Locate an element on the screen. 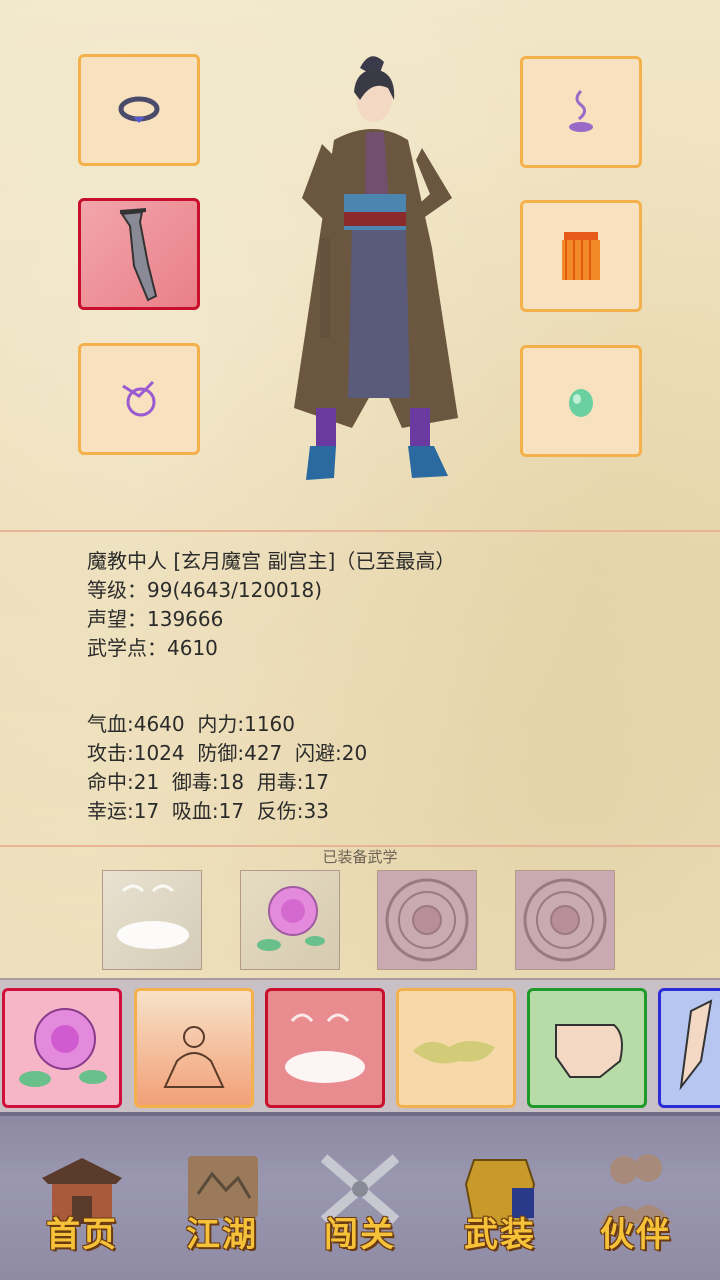  martial-slot-rose is located at coordinates (290, 920).